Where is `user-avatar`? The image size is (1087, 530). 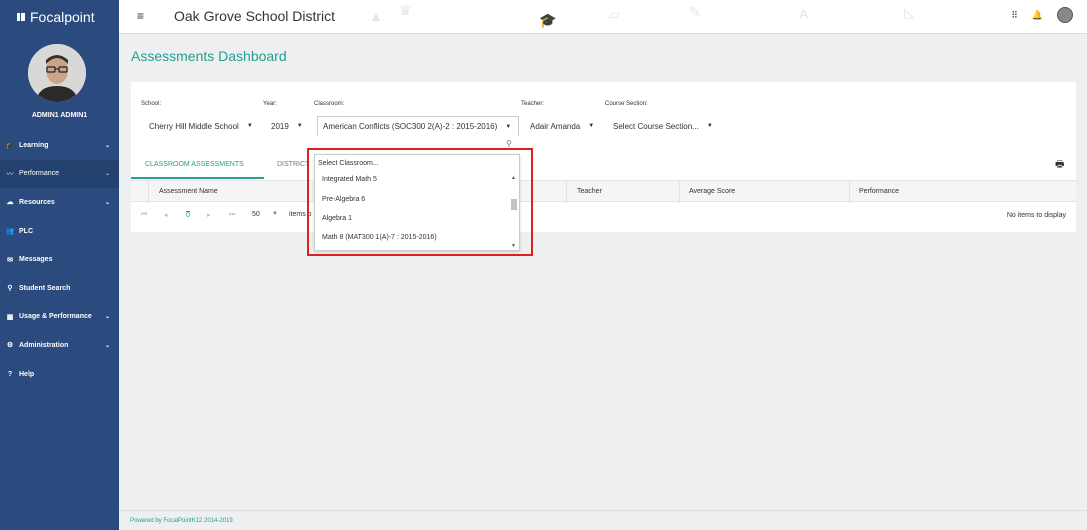 user-avatar is located at coordinates (57, 73).